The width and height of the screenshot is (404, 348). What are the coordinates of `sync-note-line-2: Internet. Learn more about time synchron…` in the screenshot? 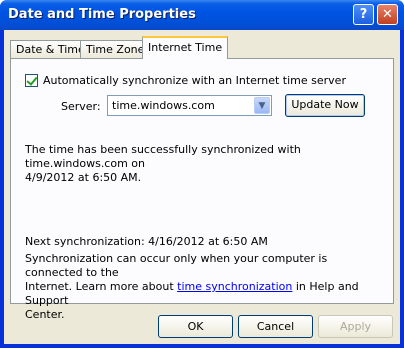 It's located at (205, 294).